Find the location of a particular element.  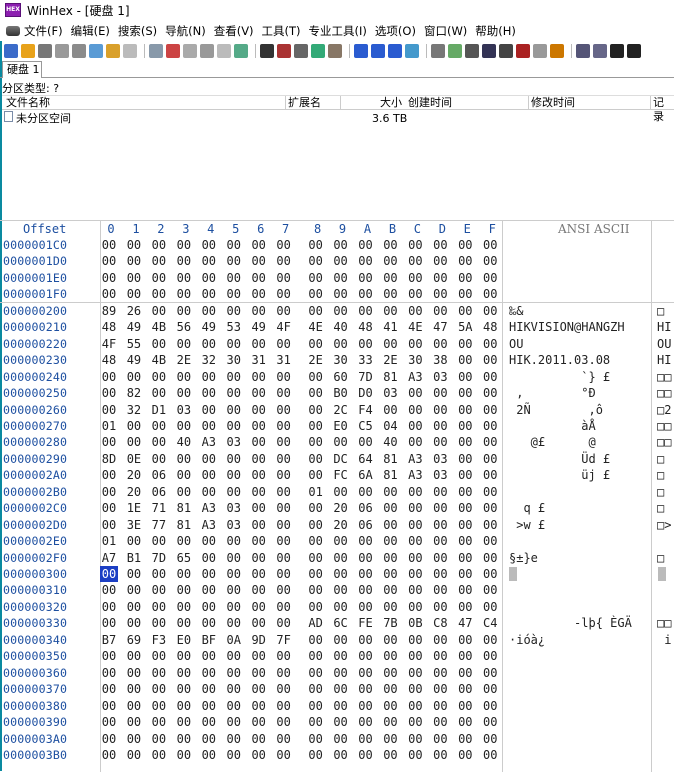

hex-byte: D1 is located at coordinates (159, 410).